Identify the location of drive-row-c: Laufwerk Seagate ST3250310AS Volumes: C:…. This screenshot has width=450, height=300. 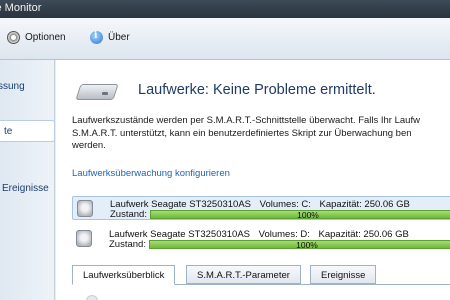
(261, 208).